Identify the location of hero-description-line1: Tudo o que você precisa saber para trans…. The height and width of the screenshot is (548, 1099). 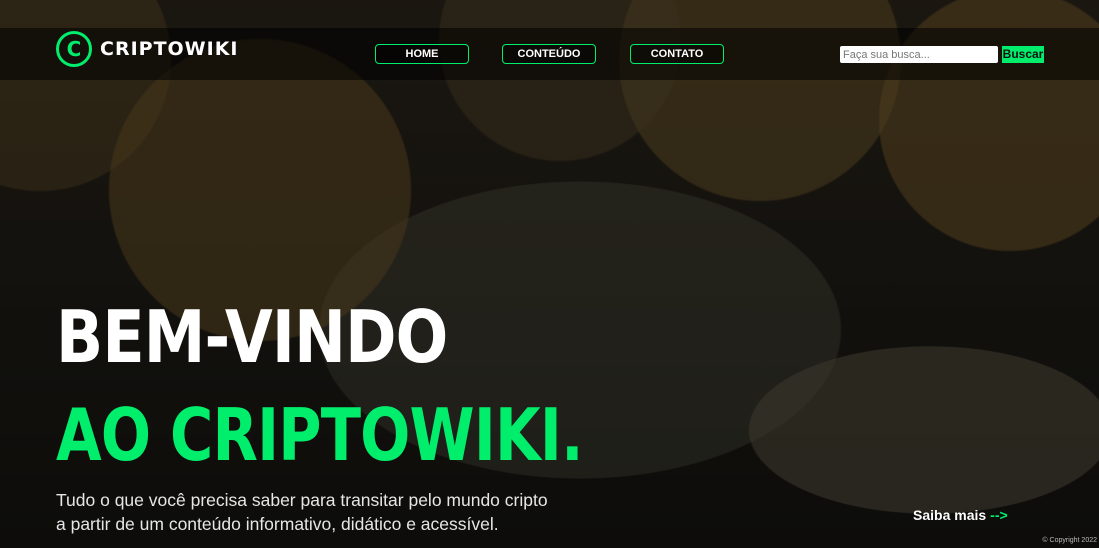
(302, 500).